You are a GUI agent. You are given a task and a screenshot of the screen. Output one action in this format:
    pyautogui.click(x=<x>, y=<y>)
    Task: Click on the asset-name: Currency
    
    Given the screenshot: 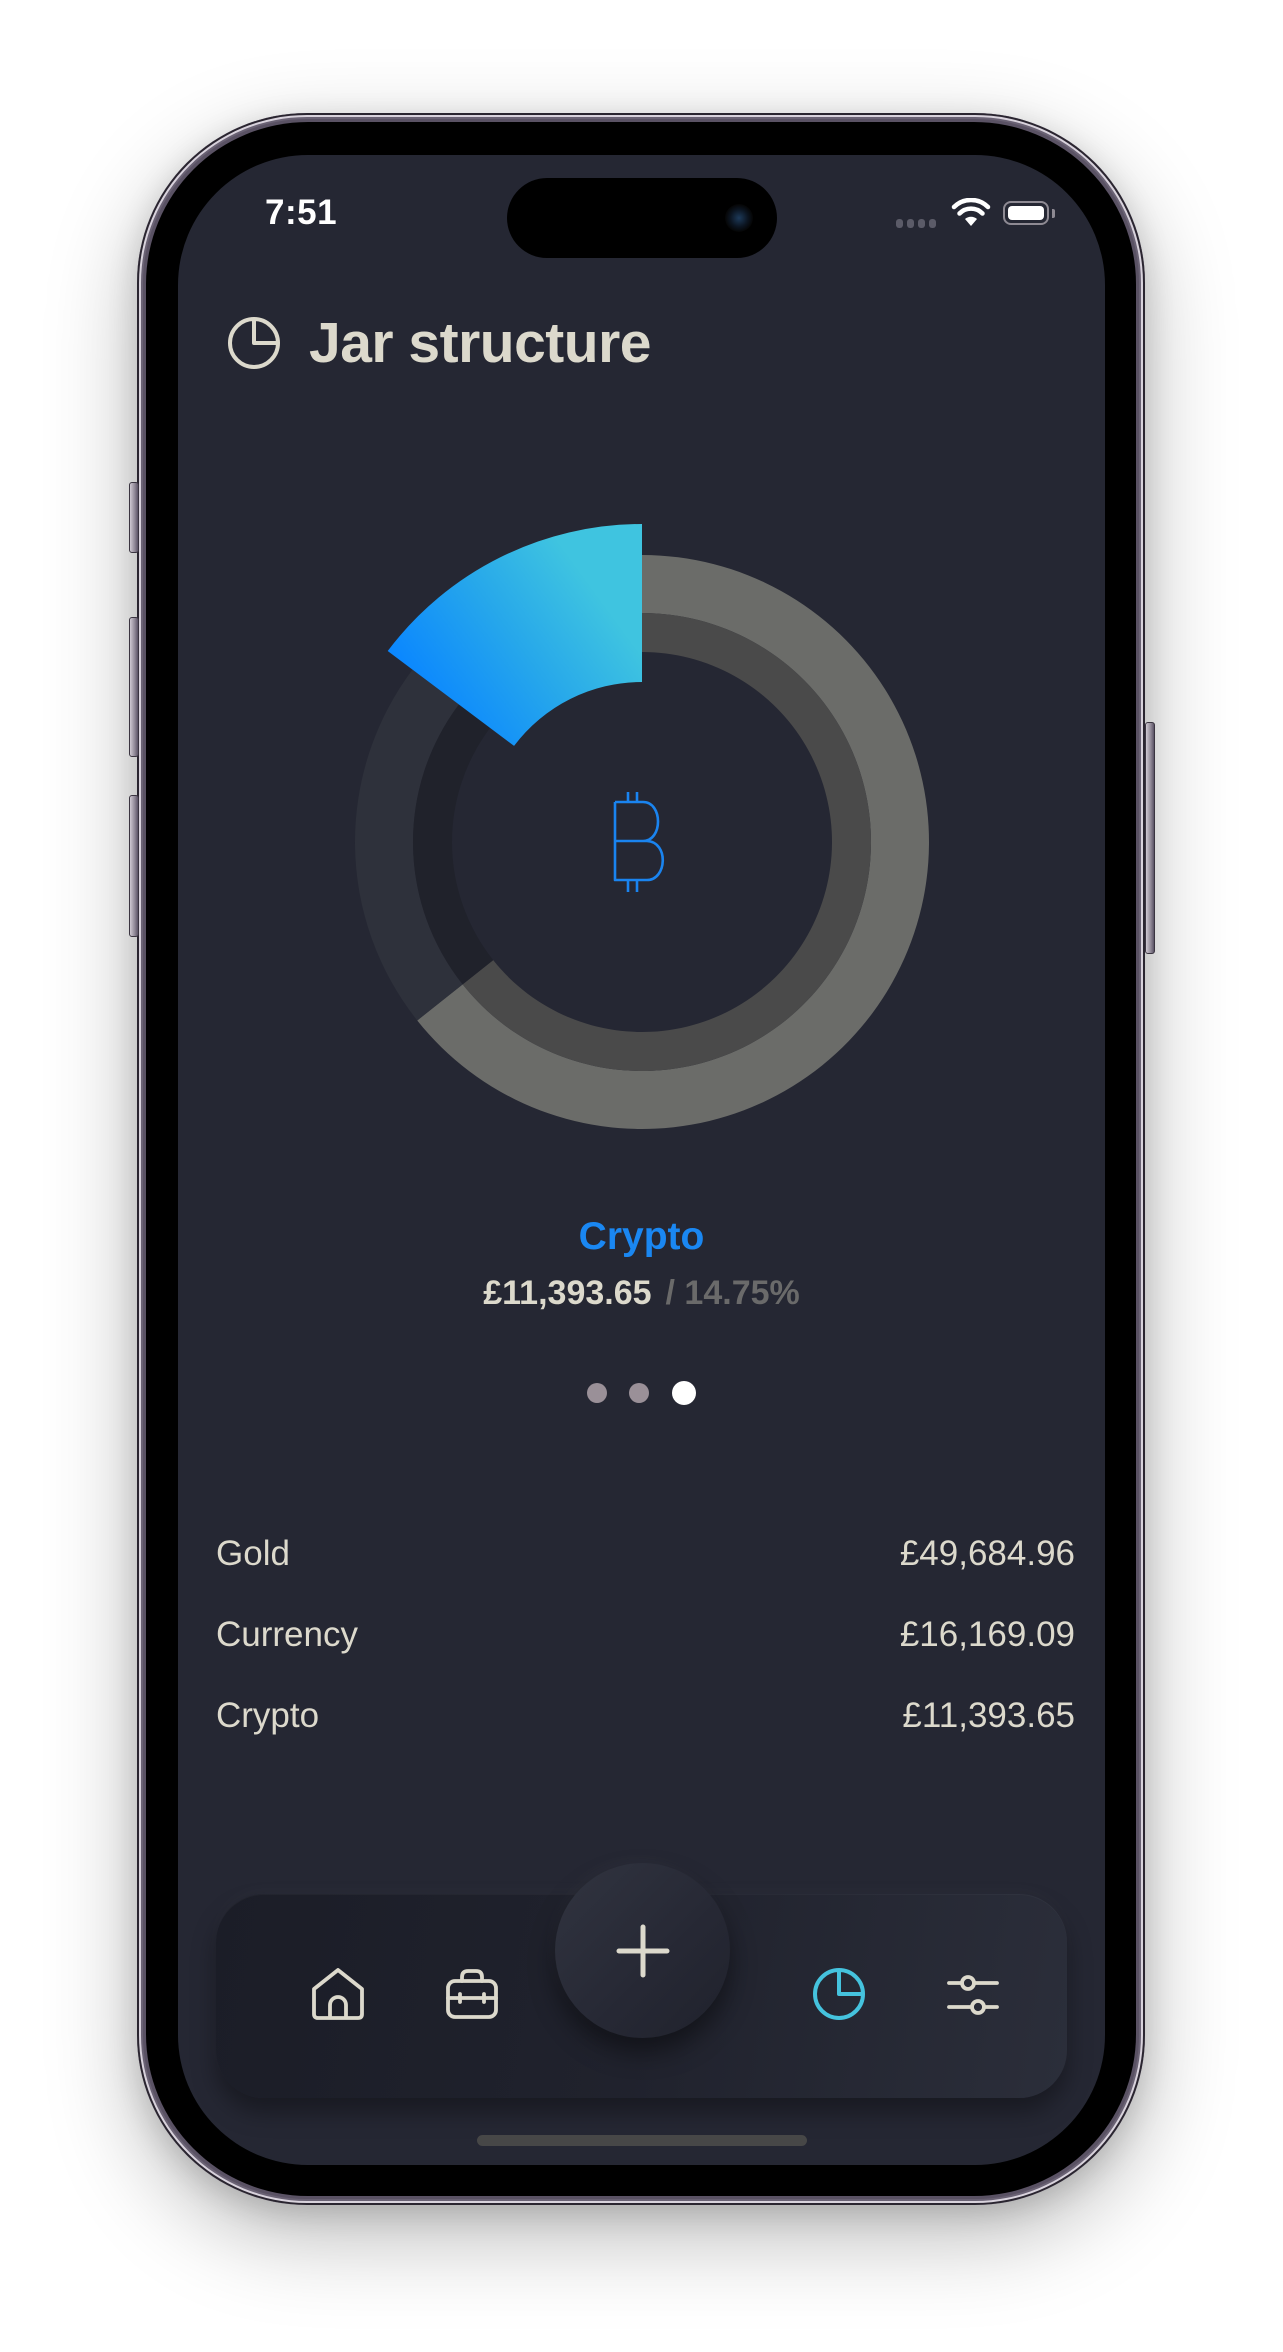 What is the action you would take?
    pyautogui.click(x=287, y=1634)
    